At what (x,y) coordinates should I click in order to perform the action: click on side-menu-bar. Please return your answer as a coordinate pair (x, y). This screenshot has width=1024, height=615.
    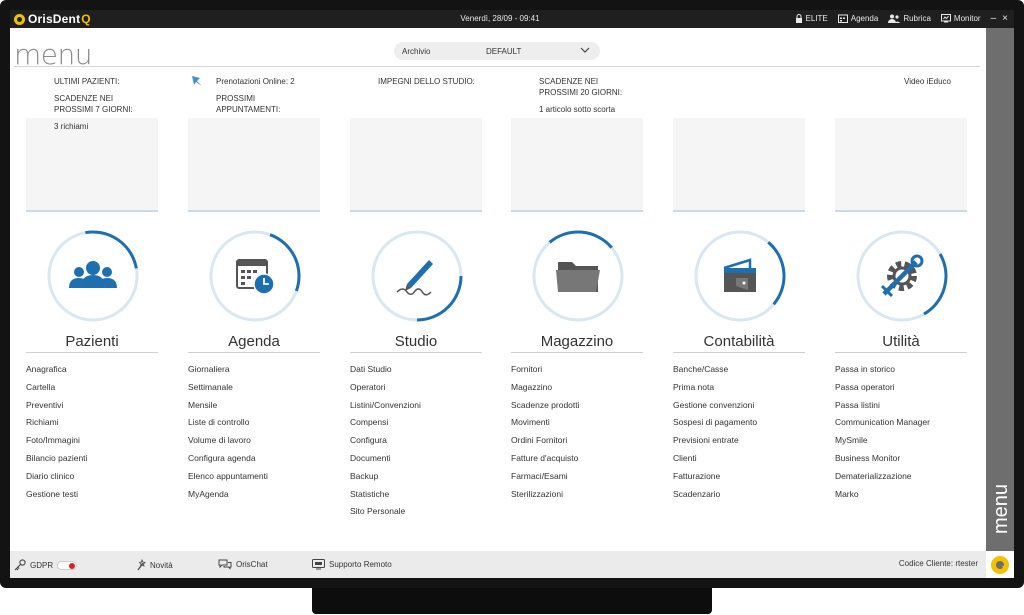
    Looking at the image, I should click on (1000, 289).